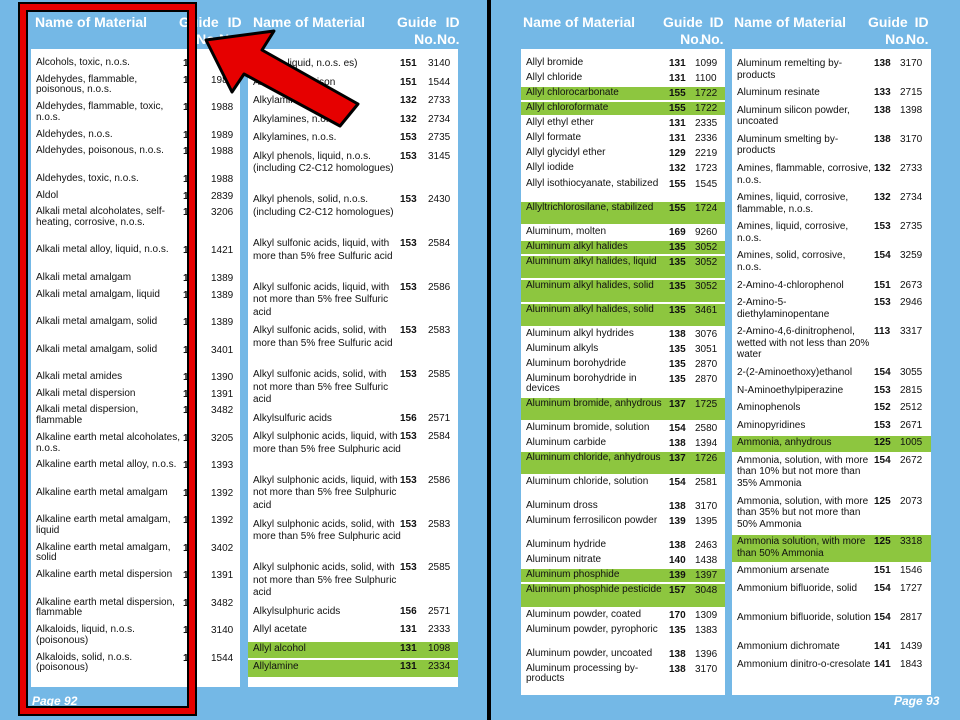 Image resolution: width=960 pixels, height=720 pixels. What do you see at coordinates (592, 629) in the screenshot?
I see `material-name: Aluminum powder, pyrophoric` at bounding box center [592, 629].